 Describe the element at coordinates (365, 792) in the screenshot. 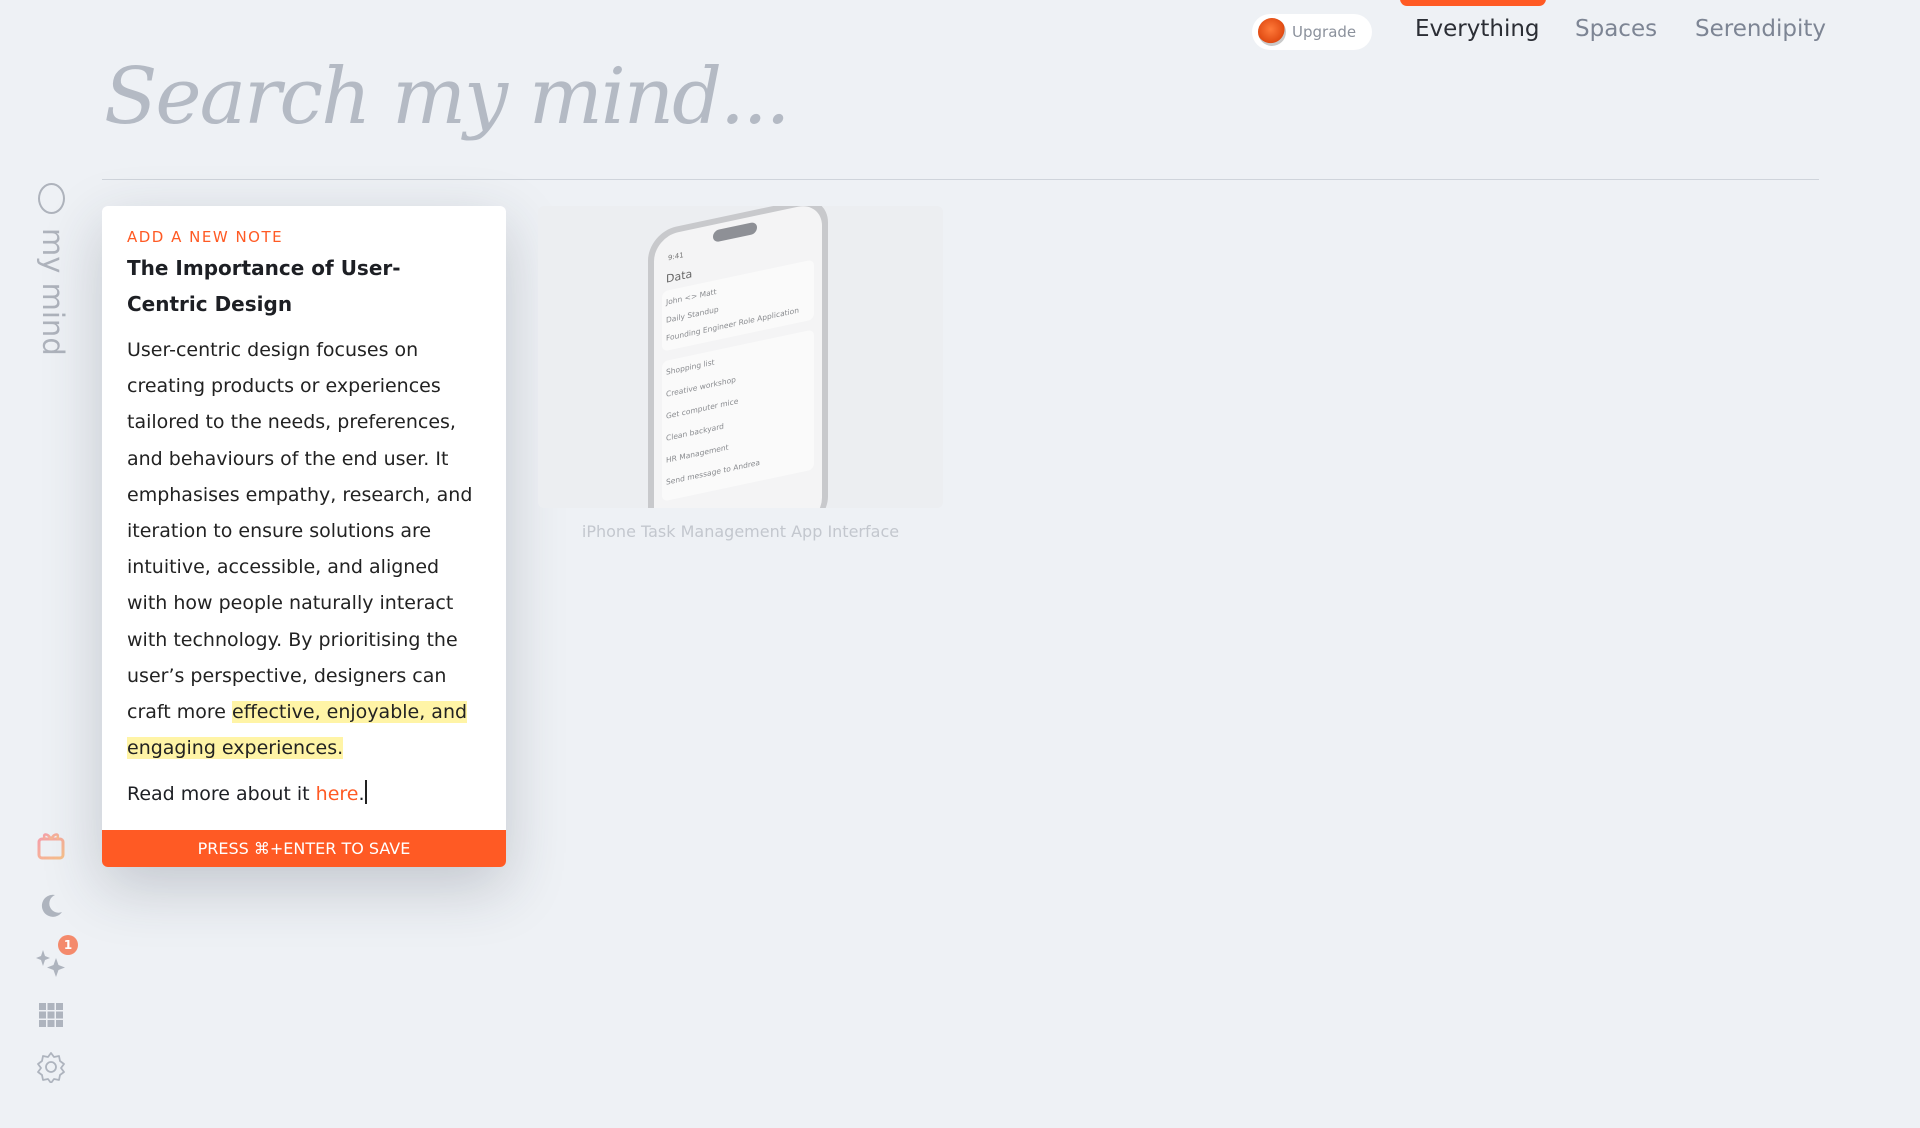

I see `text-cursor` at that location.